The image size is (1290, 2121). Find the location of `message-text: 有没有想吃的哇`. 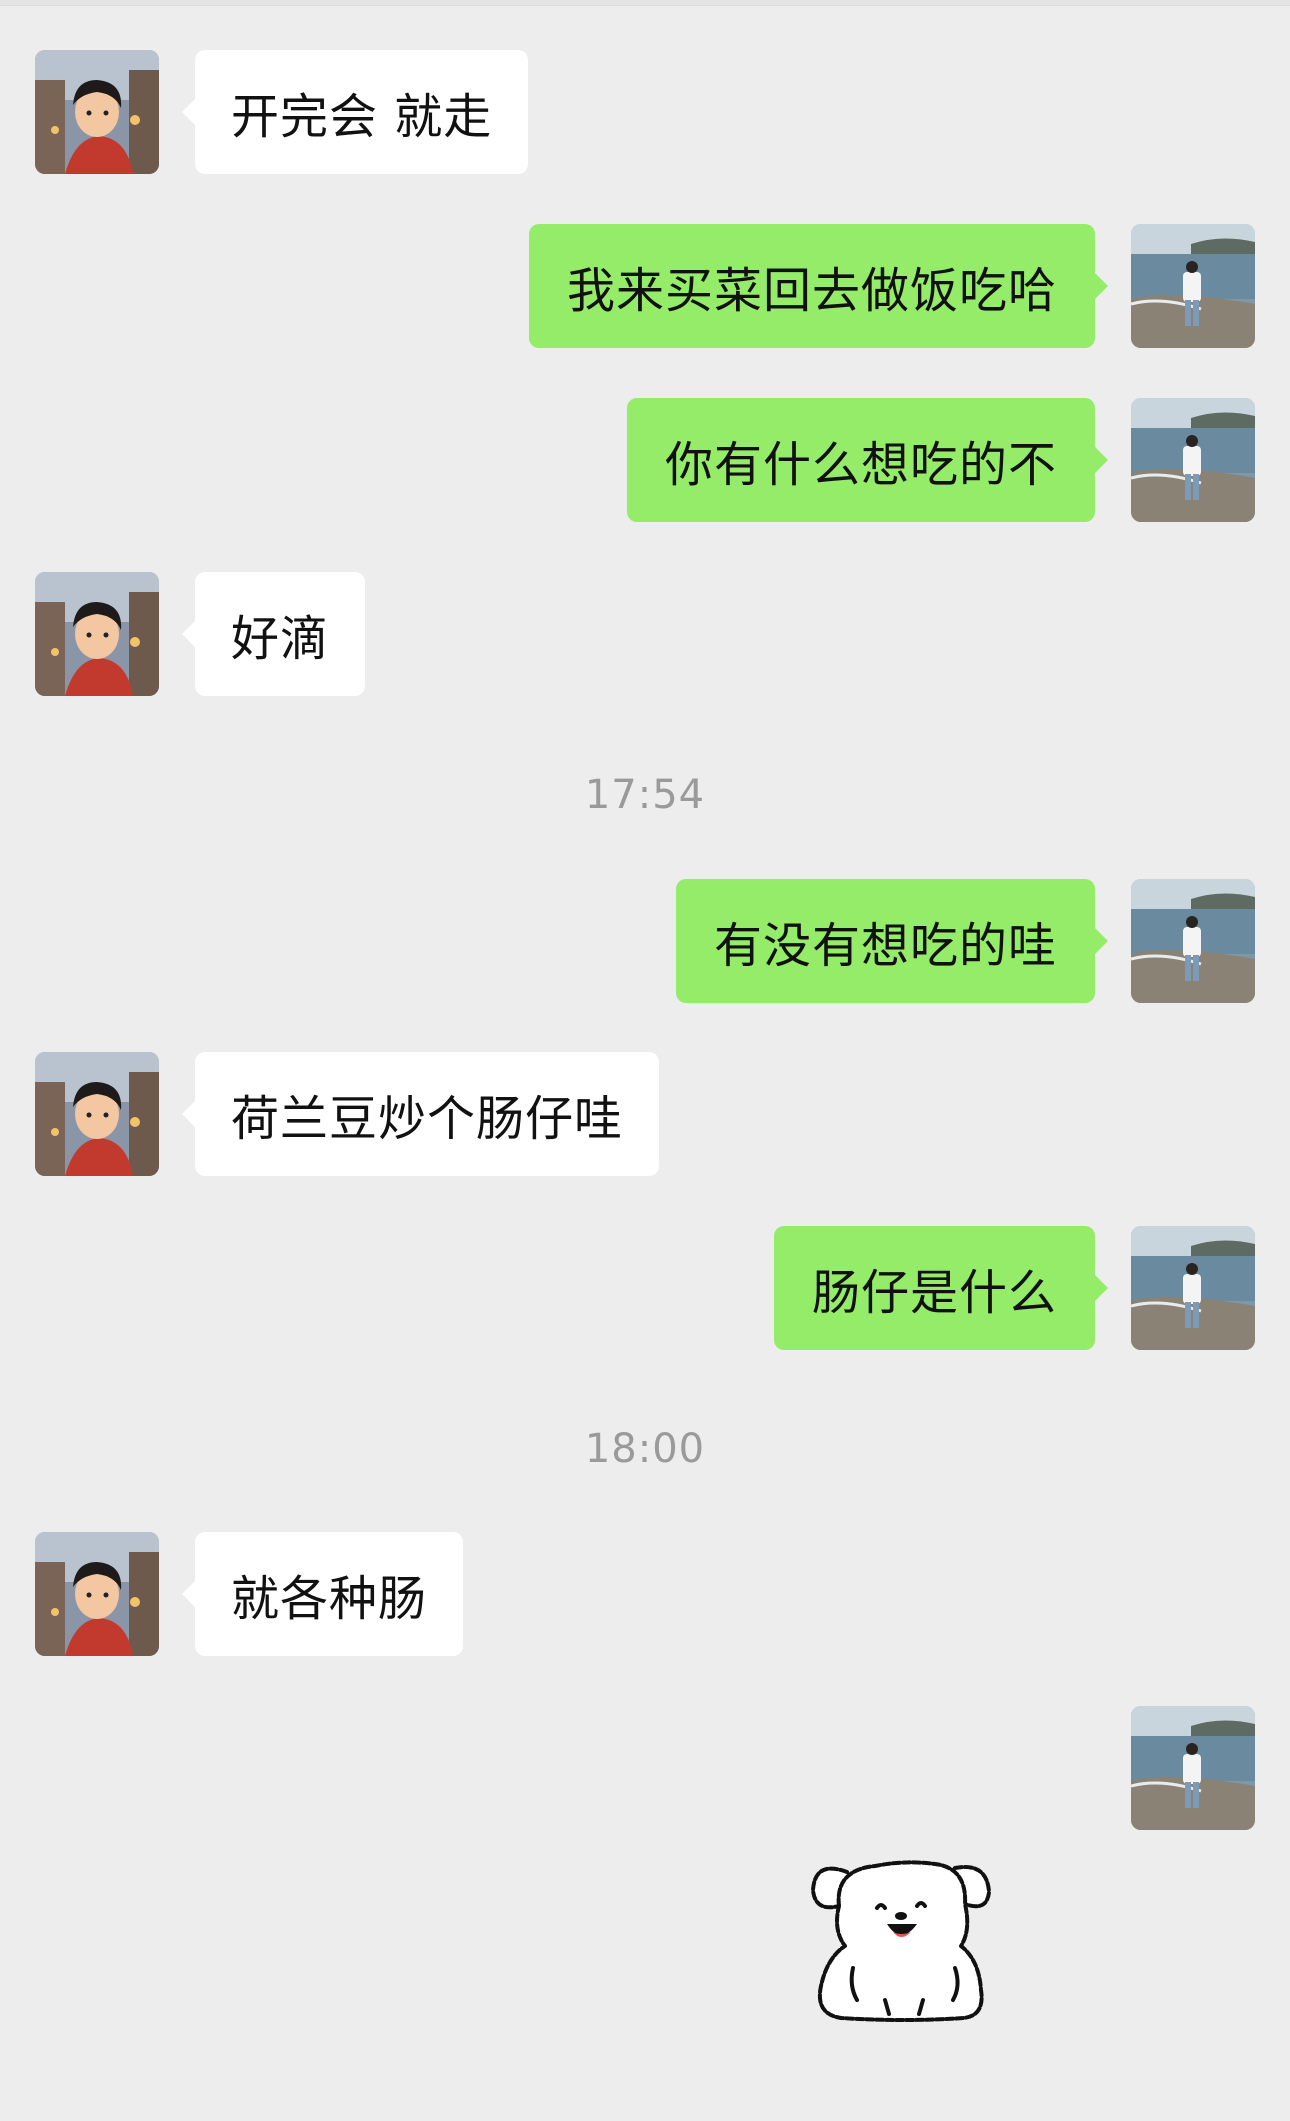

message-text: 有没有想吃的哇 is located at coordinates (885, 946).